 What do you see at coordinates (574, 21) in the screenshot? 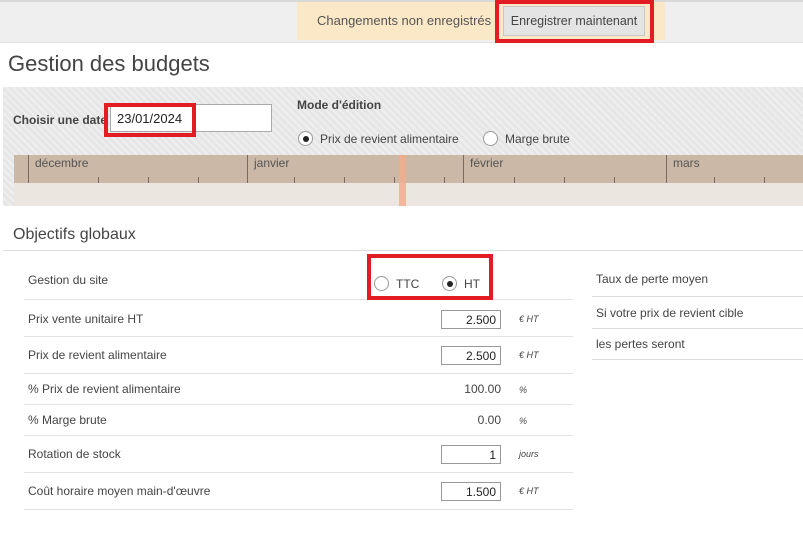
I see `save-now-button: Enregistrer maintenant` at bounding box center [574, 21].